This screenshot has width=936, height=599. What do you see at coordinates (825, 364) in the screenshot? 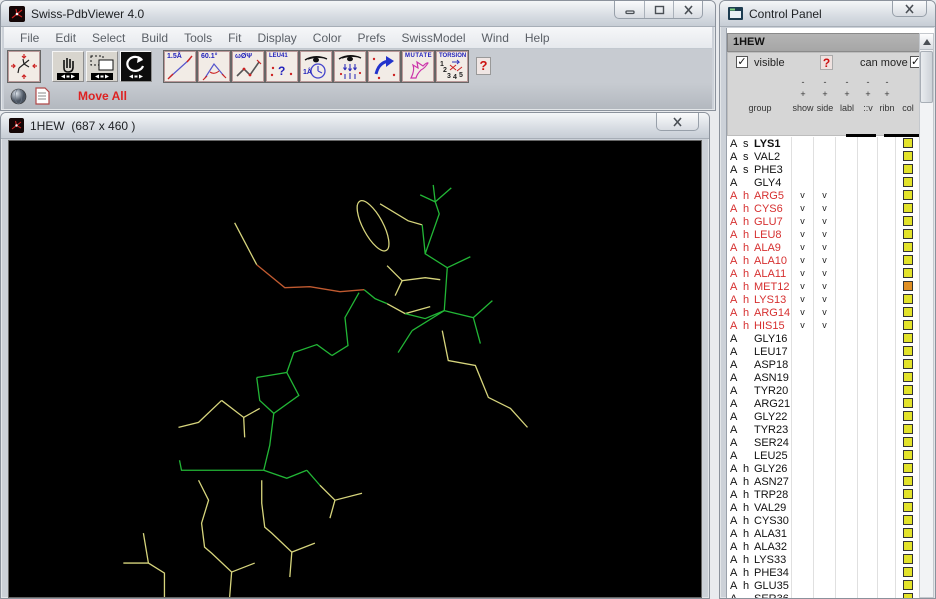
I see `residue-row-asp18: A ASP18` at bounding box center [825, 364].